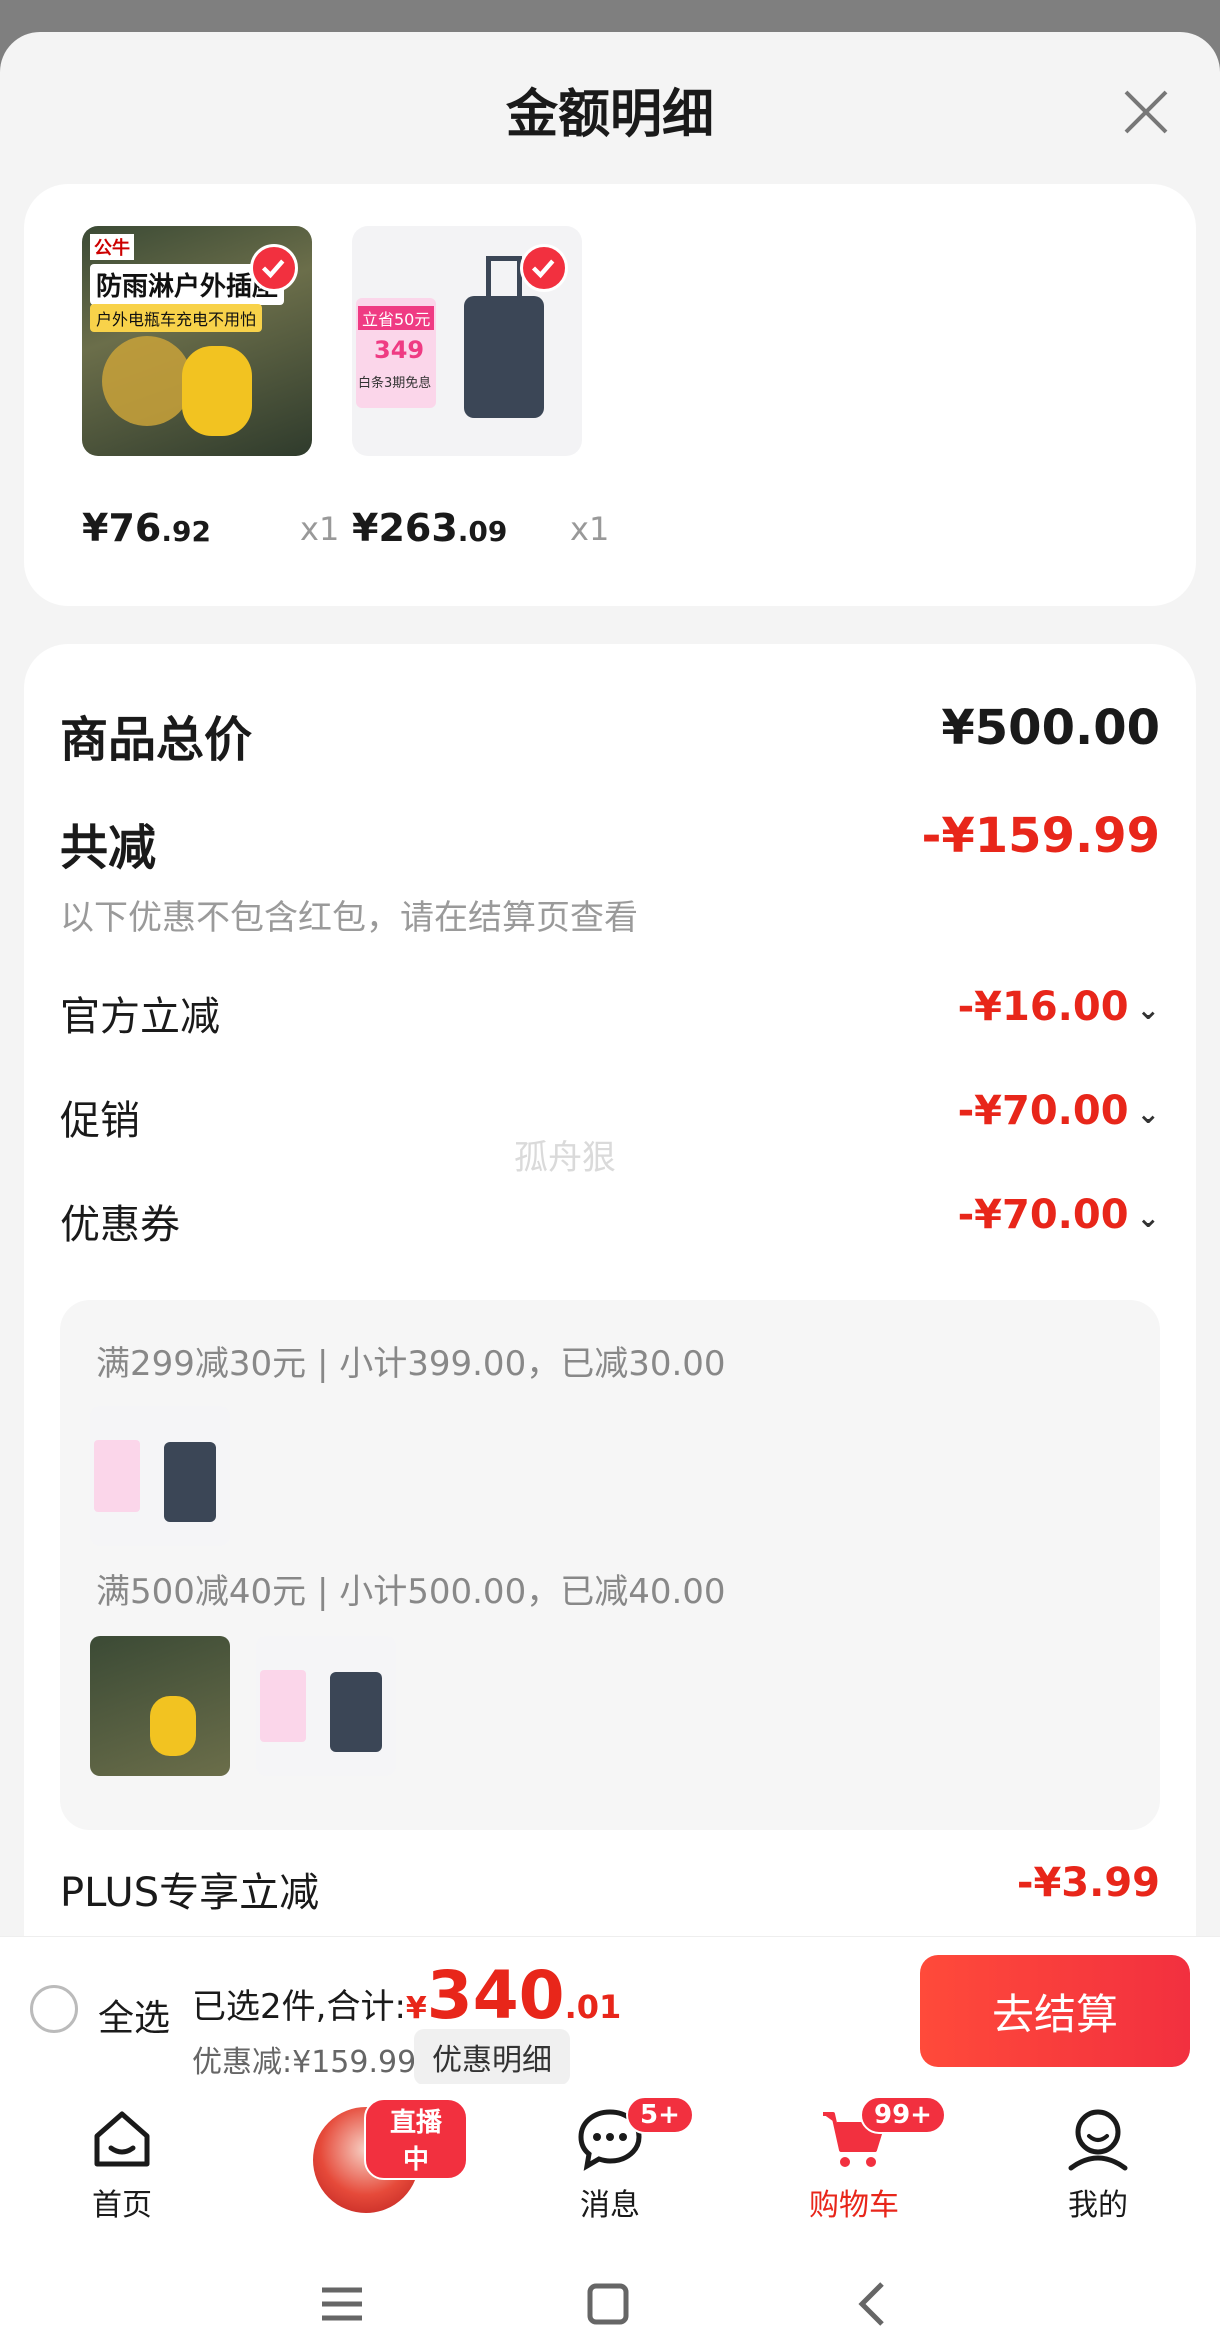  What do you see at coordinates (1098, 2140) in the screenshot?
I see `profile-icon` at bounding box center [1098, 2140].